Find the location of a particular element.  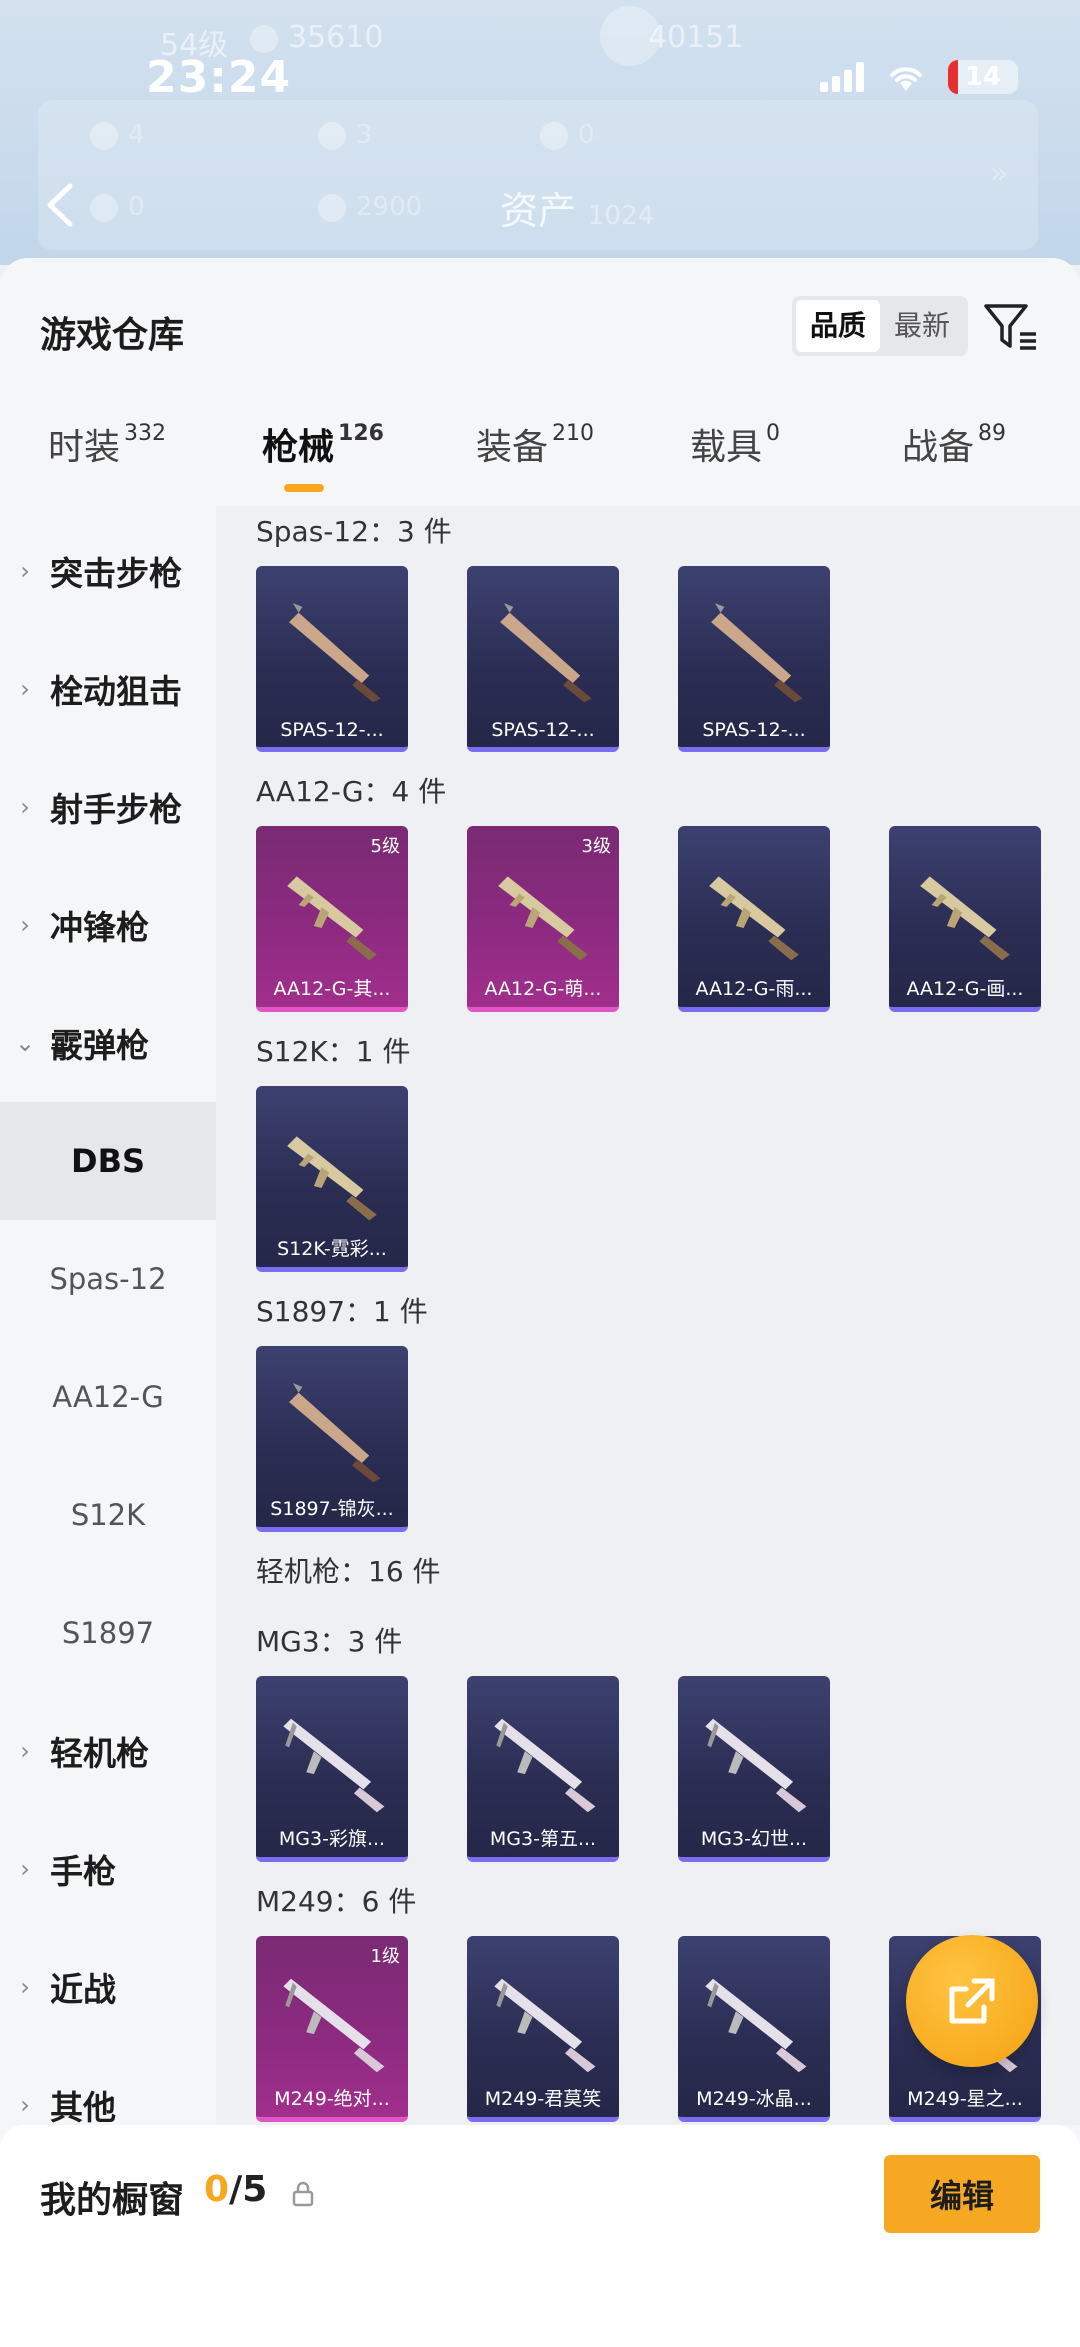

stat-value: 2900 is located at coordinates (370, 207).